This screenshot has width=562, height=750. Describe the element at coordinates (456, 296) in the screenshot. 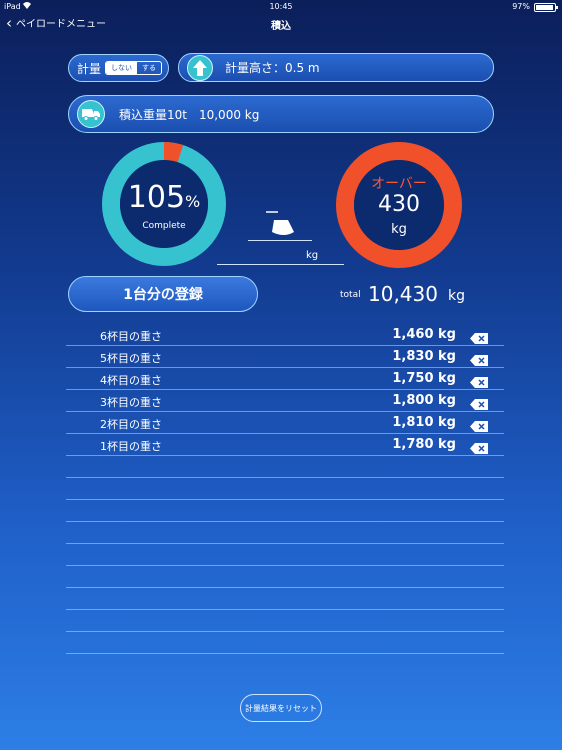

I see `total-unit: kg` at that location.